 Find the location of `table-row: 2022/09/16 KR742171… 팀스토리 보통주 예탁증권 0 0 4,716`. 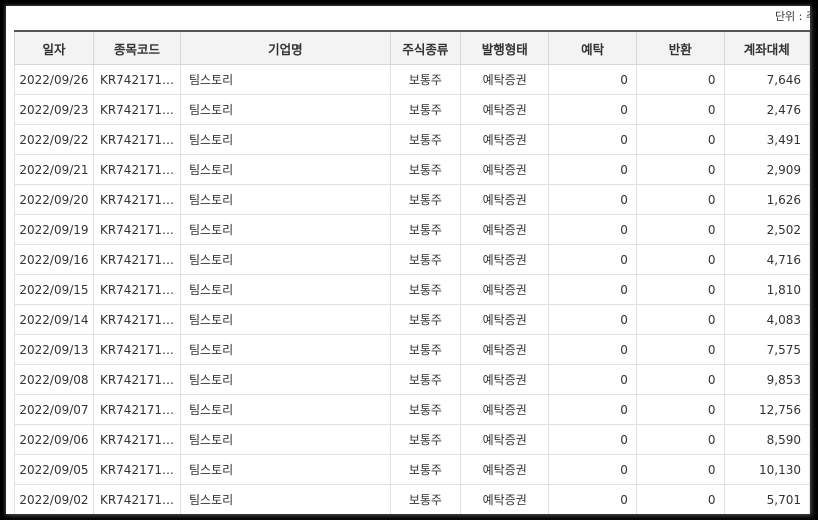

table-row: 2022/09/16 KR742171… 팀스토리 보통주 예탁증권 0 0 4,716 is located at coordinates (412, 259).